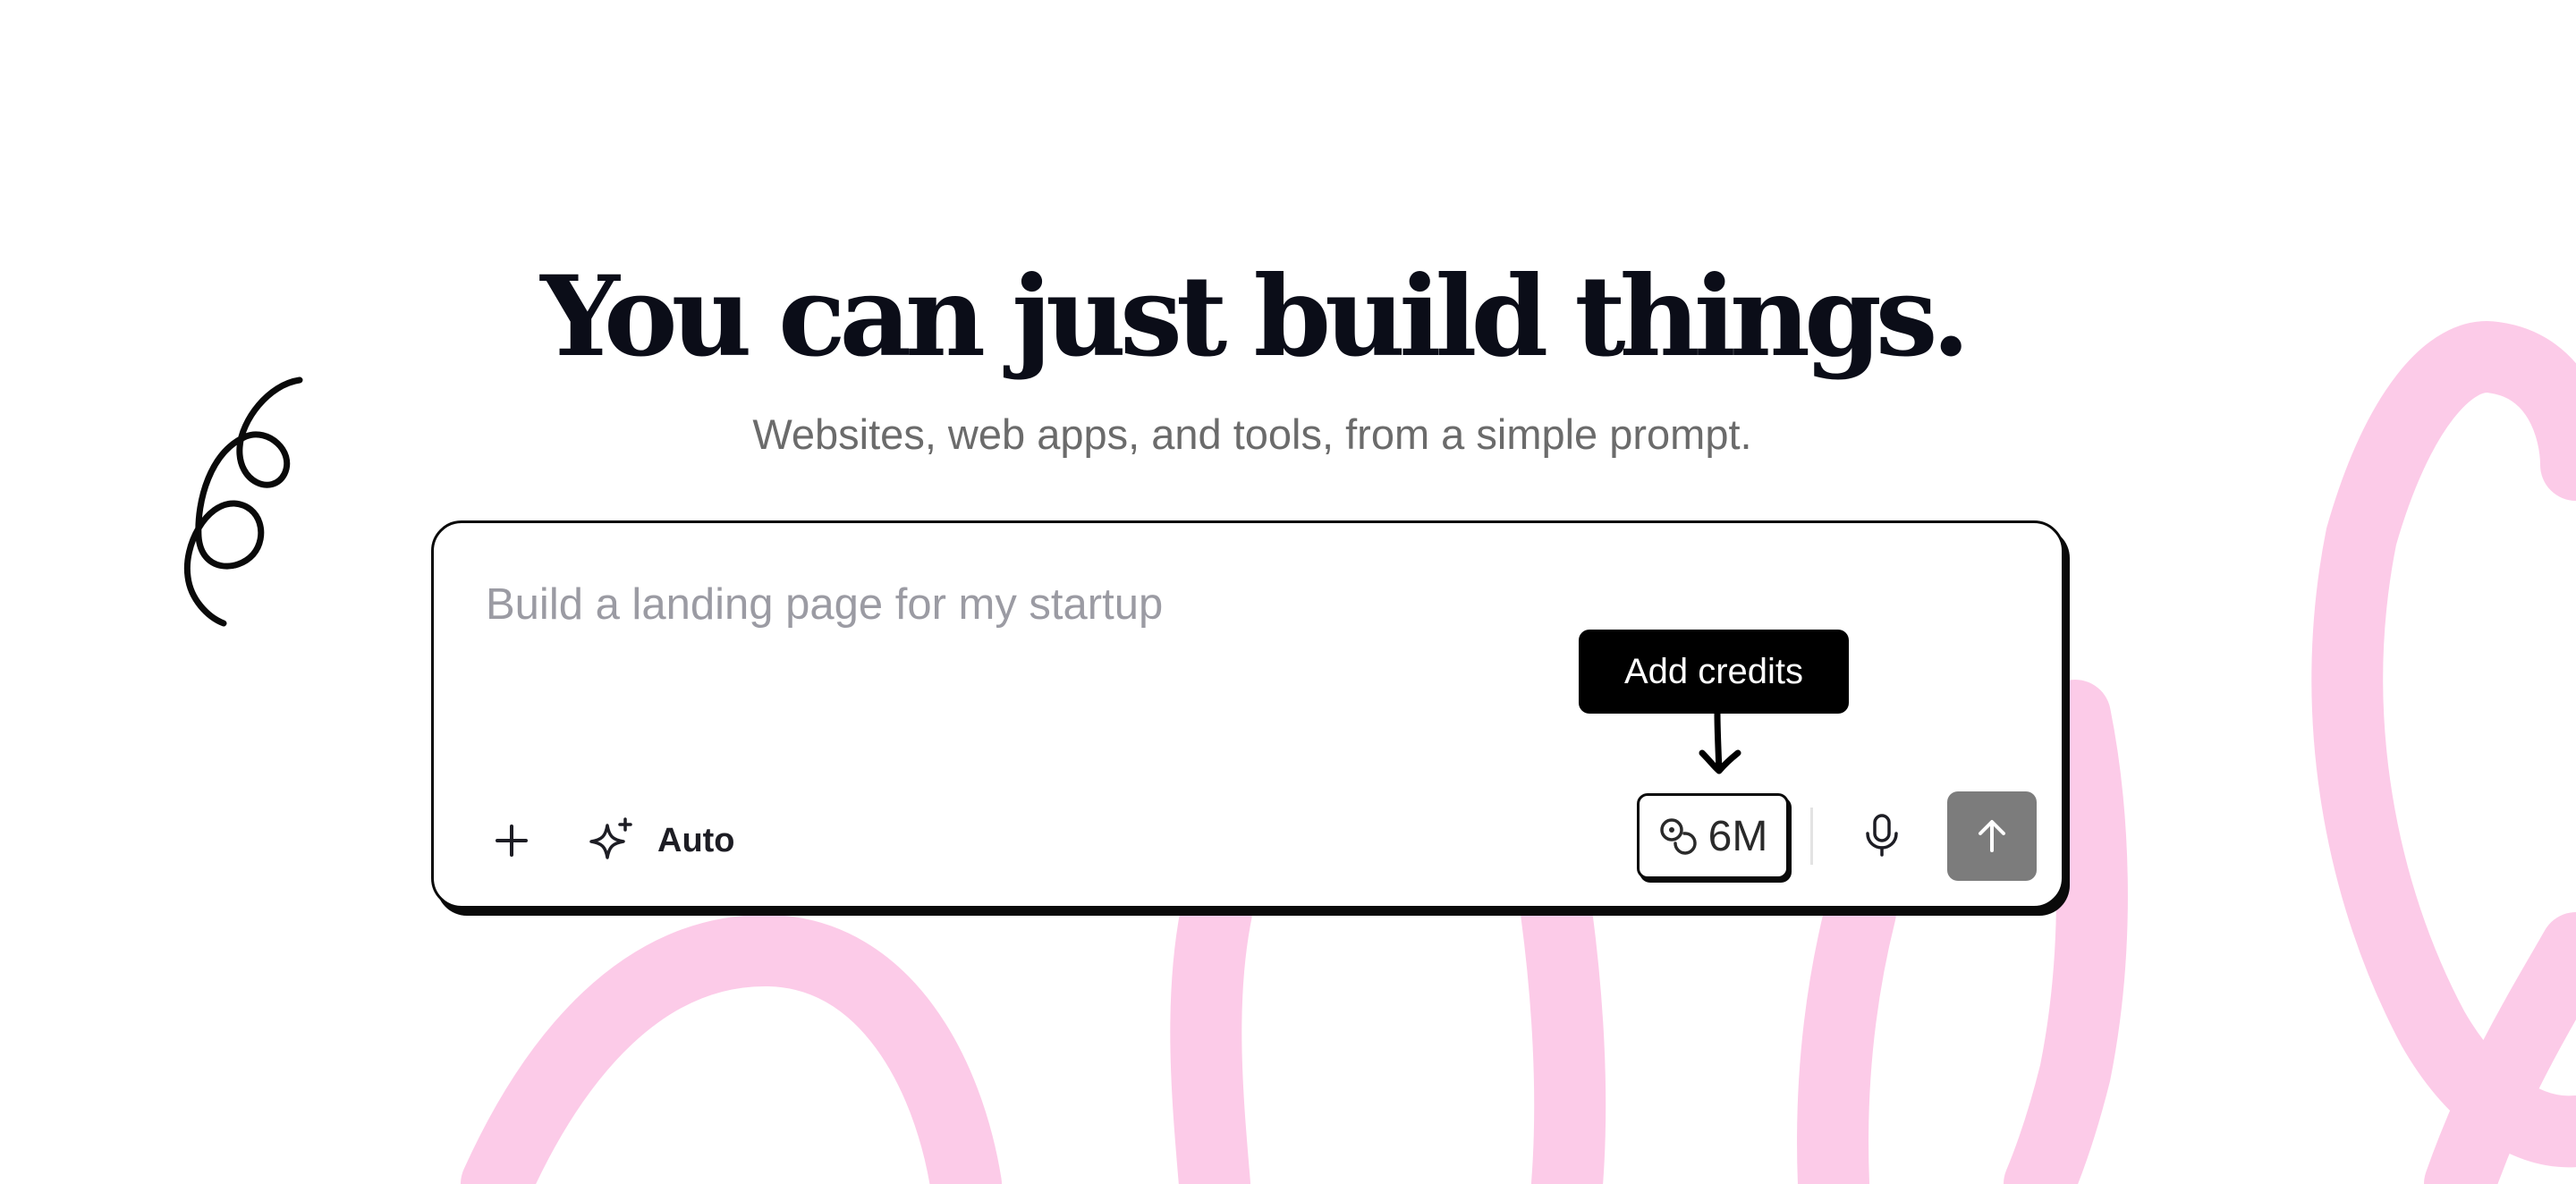 The width and height of the screenshot is (2576, 1184). I want to click on sparkles-icon, so click(610, 838).